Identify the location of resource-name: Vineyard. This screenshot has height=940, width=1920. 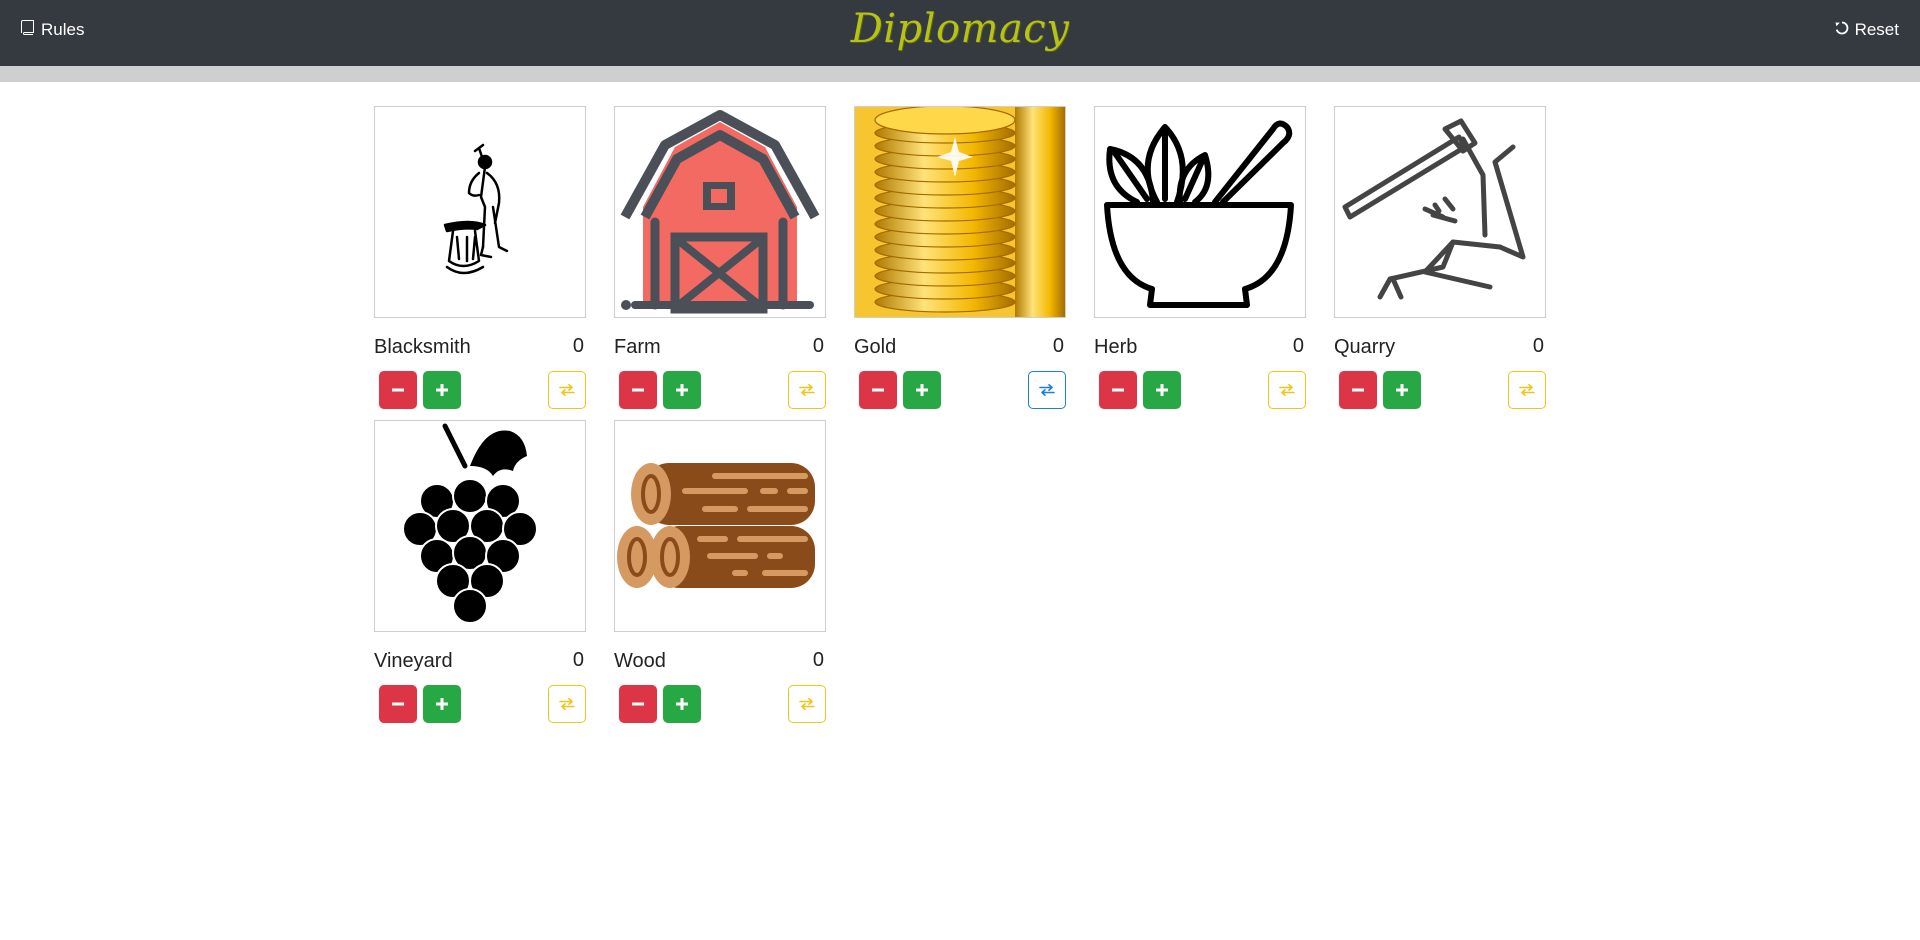
(413, 661).